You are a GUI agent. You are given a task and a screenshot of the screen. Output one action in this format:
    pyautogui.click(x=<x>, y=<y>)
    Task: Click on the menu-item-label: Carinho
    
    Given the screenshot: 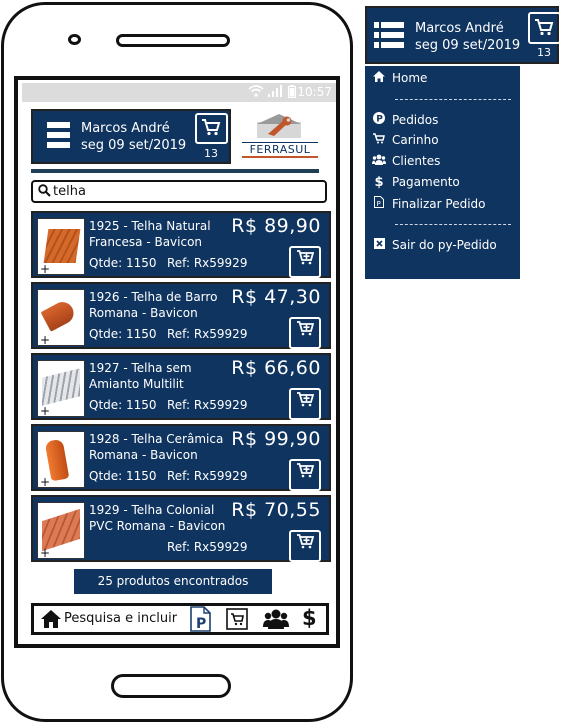 What is the action you would take?
    pyautogui.click(x=415, y=140)
    